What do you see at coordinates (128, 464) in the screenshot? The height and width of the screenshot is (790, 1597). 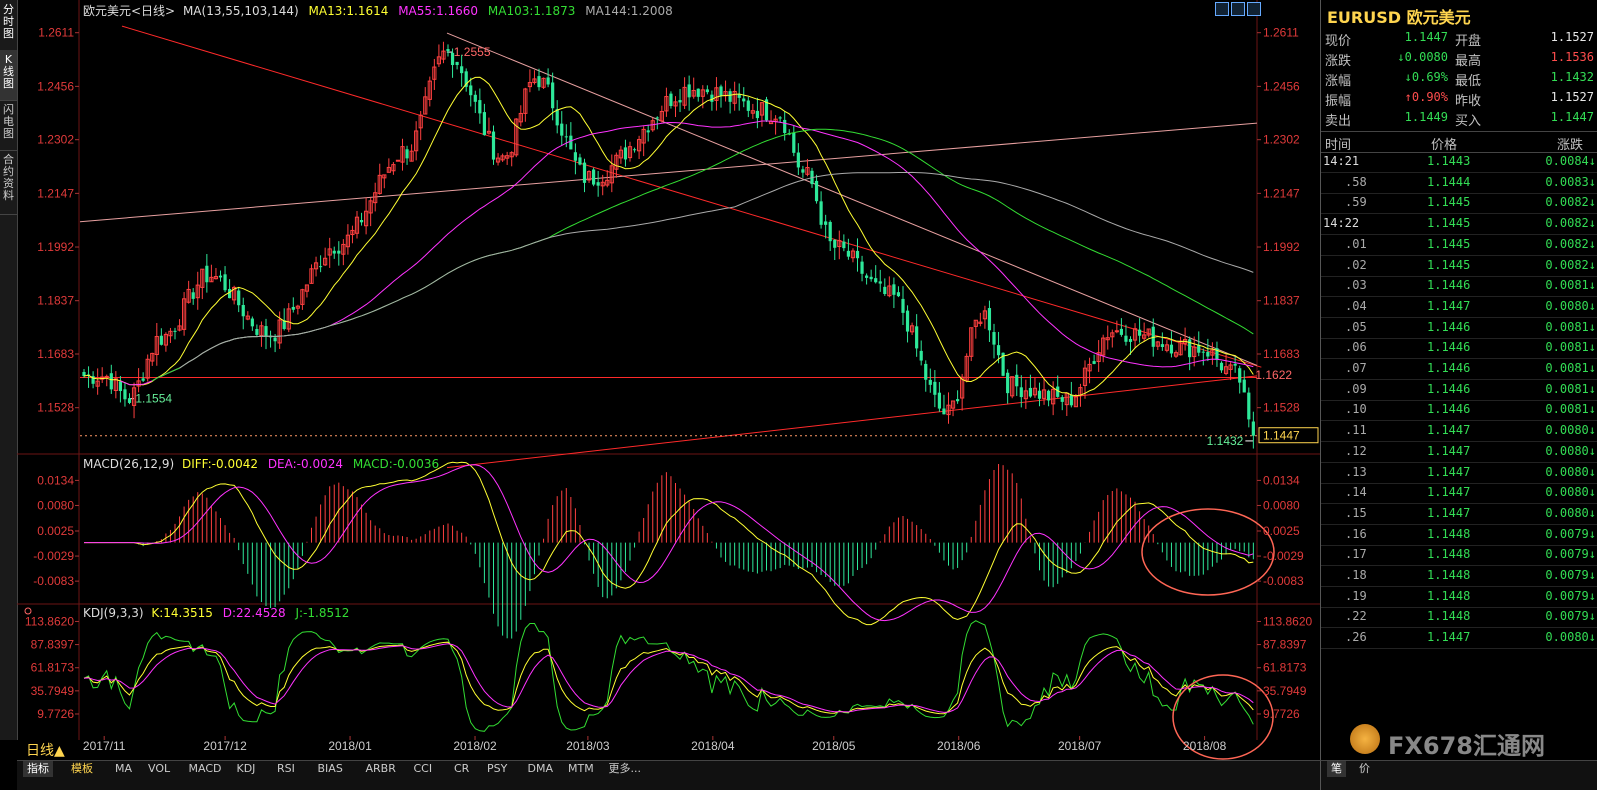 I see `macd-name: MACD(26,12,9)` at bounding box center [128, 464].